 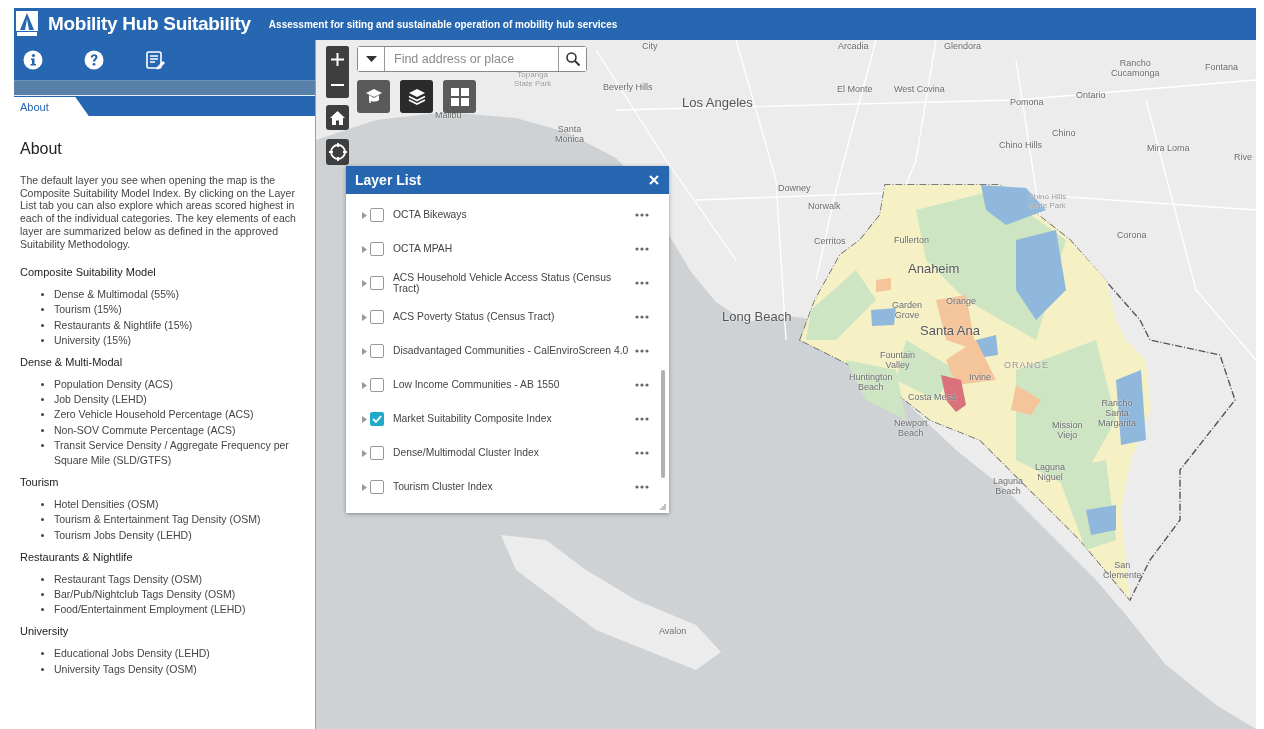 I want to click on home-icon, so click(x=337, y=117).